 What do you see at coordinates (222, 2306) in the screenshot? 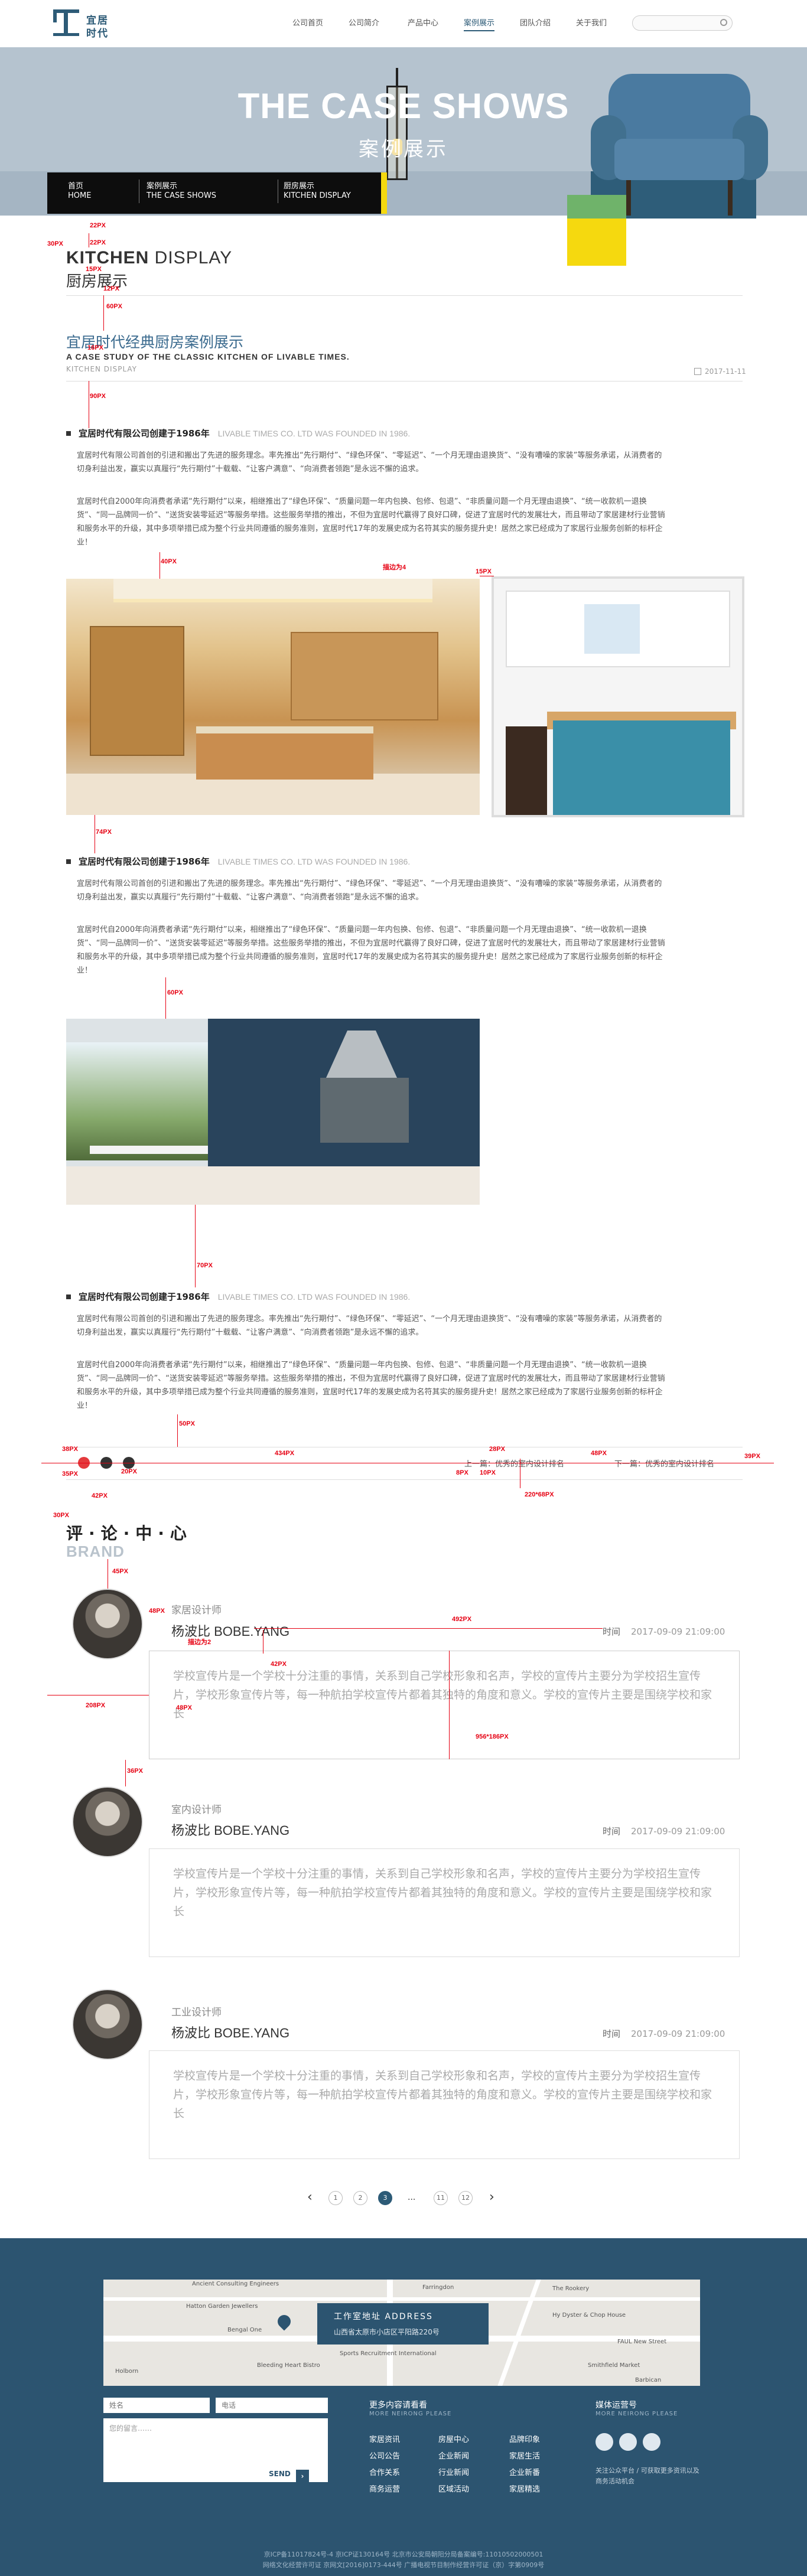
I see `map-label: Hatton Garden Jewellers` at bounding box center [222, 2306].